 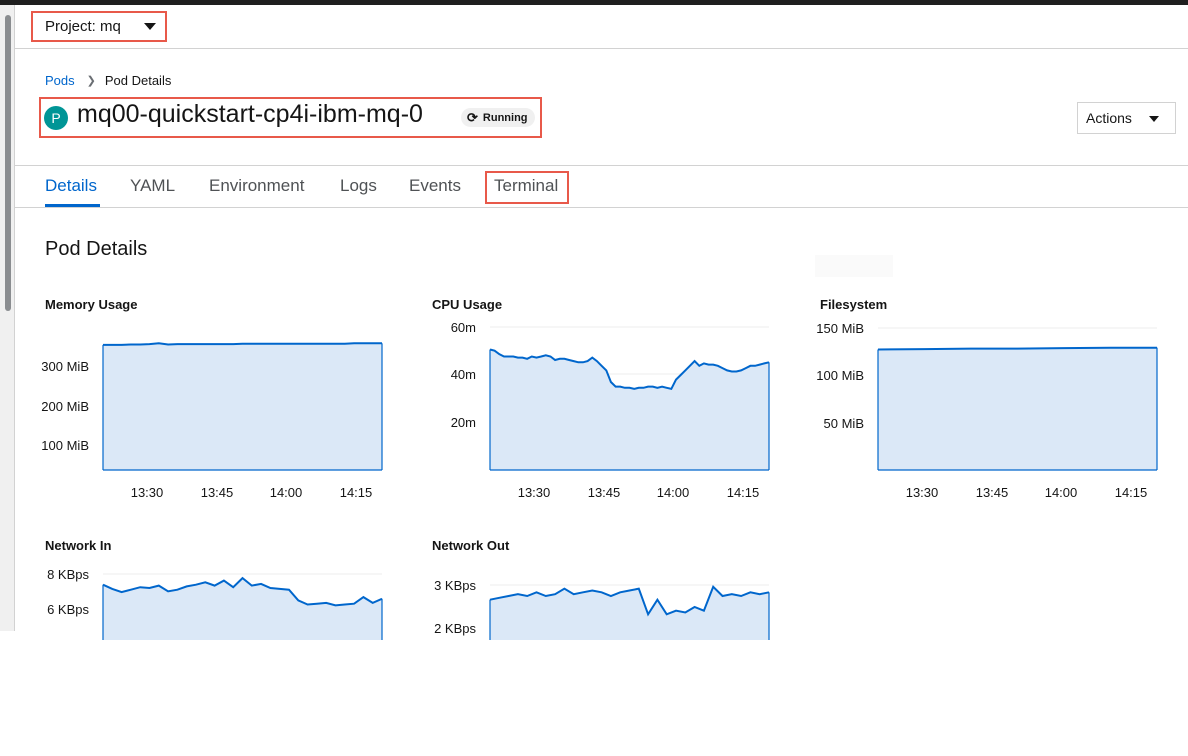 What do you see at coordinates (455, 585) in the screenshot?
I see `y-tick-label: 3 KBps` at bounding box center [455, 585].